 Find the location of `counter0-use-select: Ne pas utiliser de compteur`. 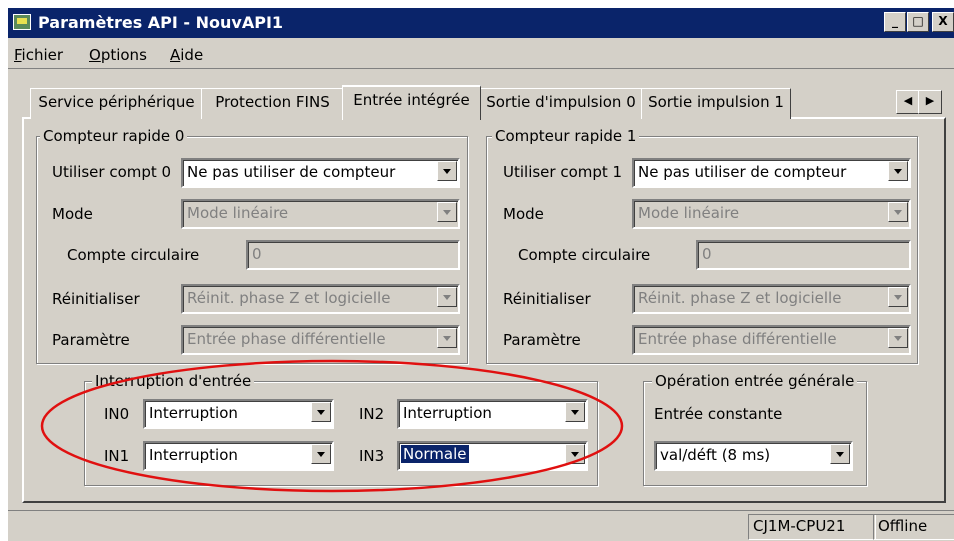

counter0-use-select: Ne pas utiliser de compteur is located at coordinates (320, 173).